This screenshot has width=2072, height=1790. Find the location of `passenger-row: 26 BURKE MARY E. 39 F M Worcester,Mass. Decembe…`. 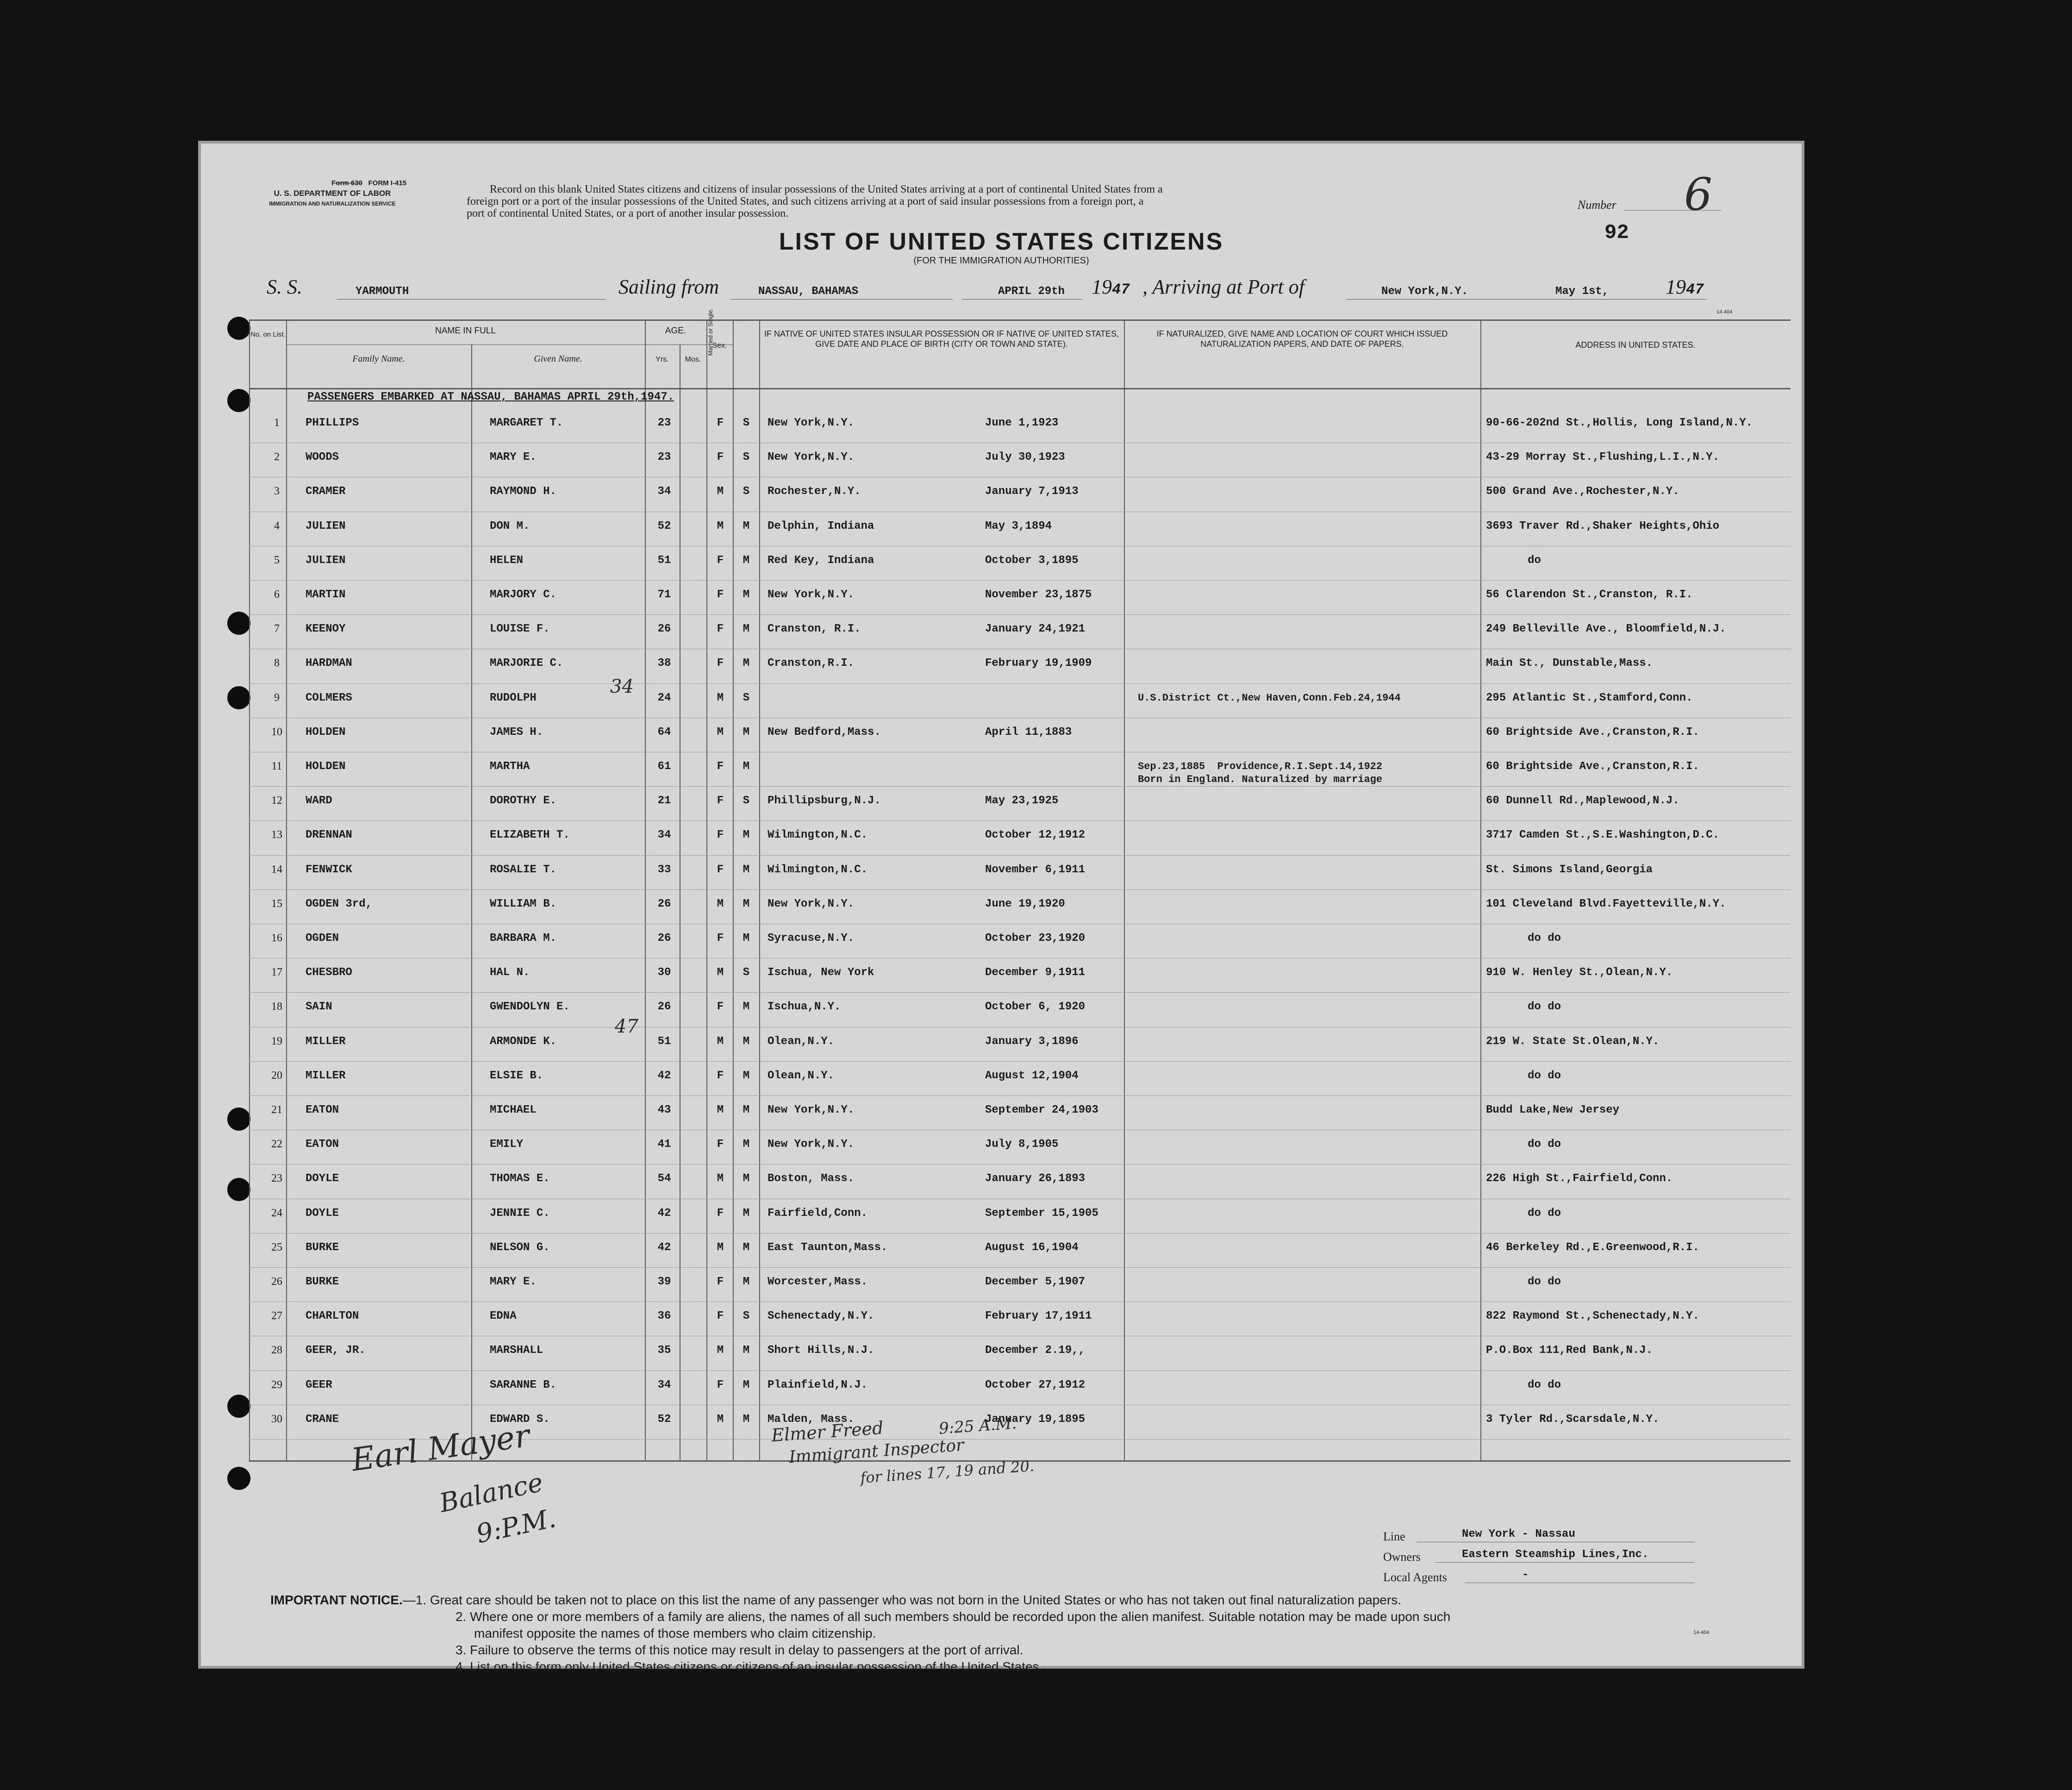

passenger-row: 26 BURKE MARY E. 39 F M Worcester,Mass. Decembe… is located at coordinates (1001, 1287).